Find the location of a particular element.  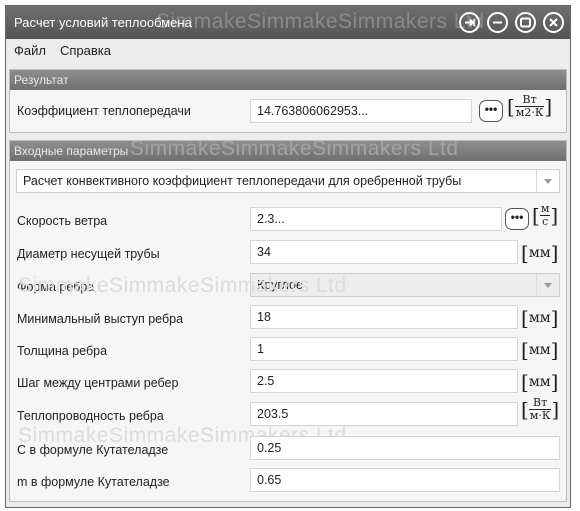

wind-speed-unit: [м с] is located at coordinates (545, 215).